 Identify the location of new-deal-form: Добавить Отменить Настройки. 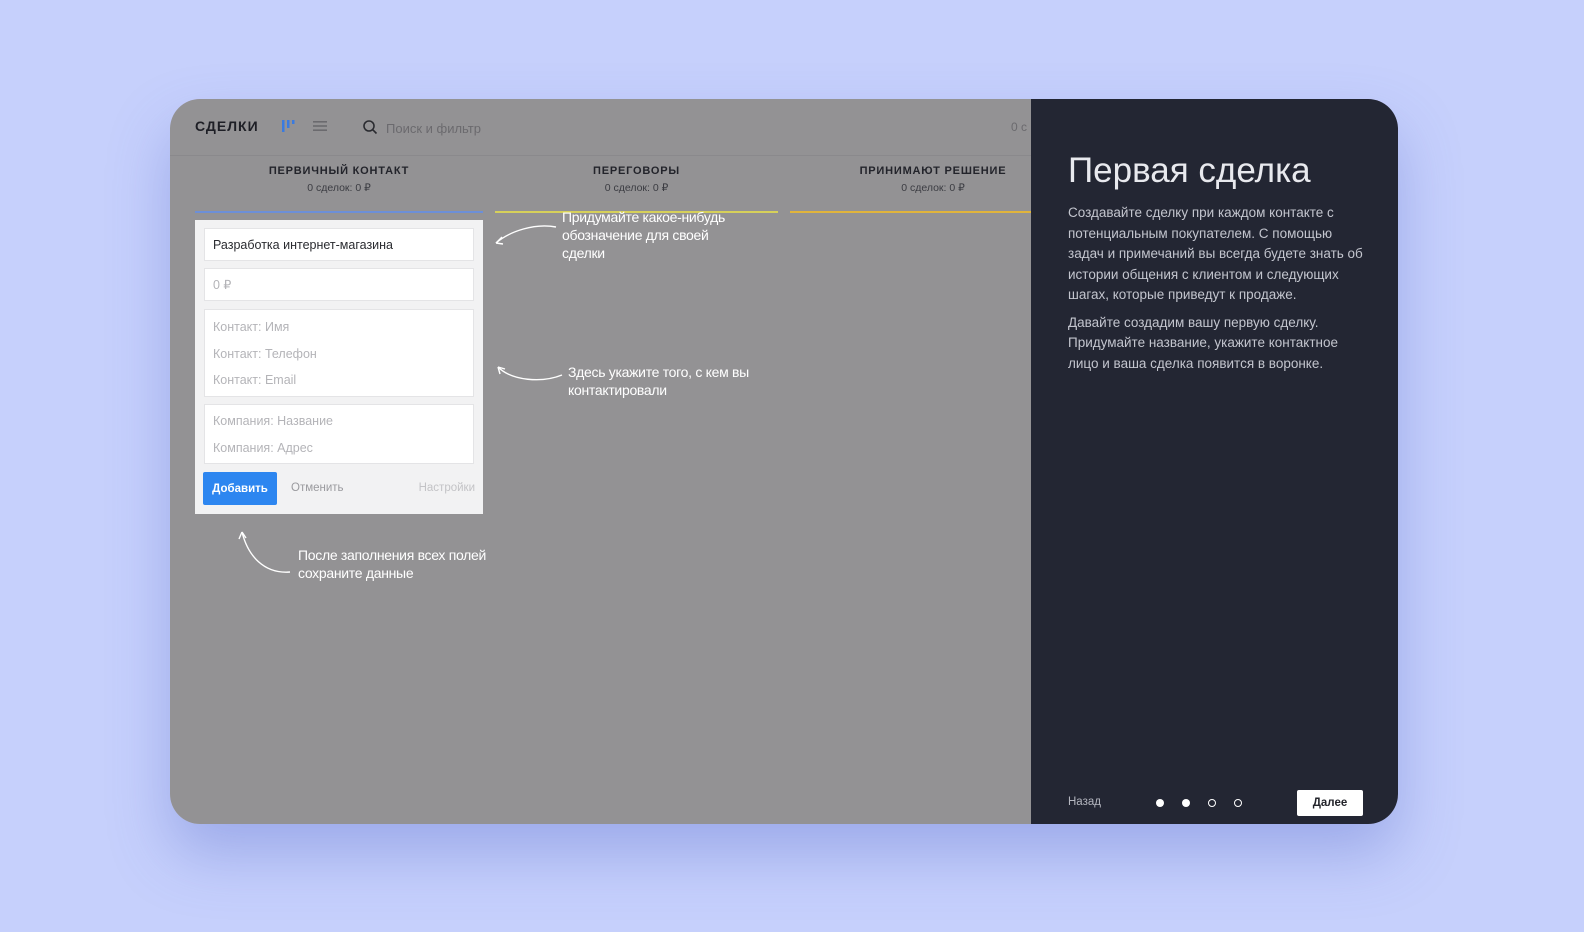
(339, 367).